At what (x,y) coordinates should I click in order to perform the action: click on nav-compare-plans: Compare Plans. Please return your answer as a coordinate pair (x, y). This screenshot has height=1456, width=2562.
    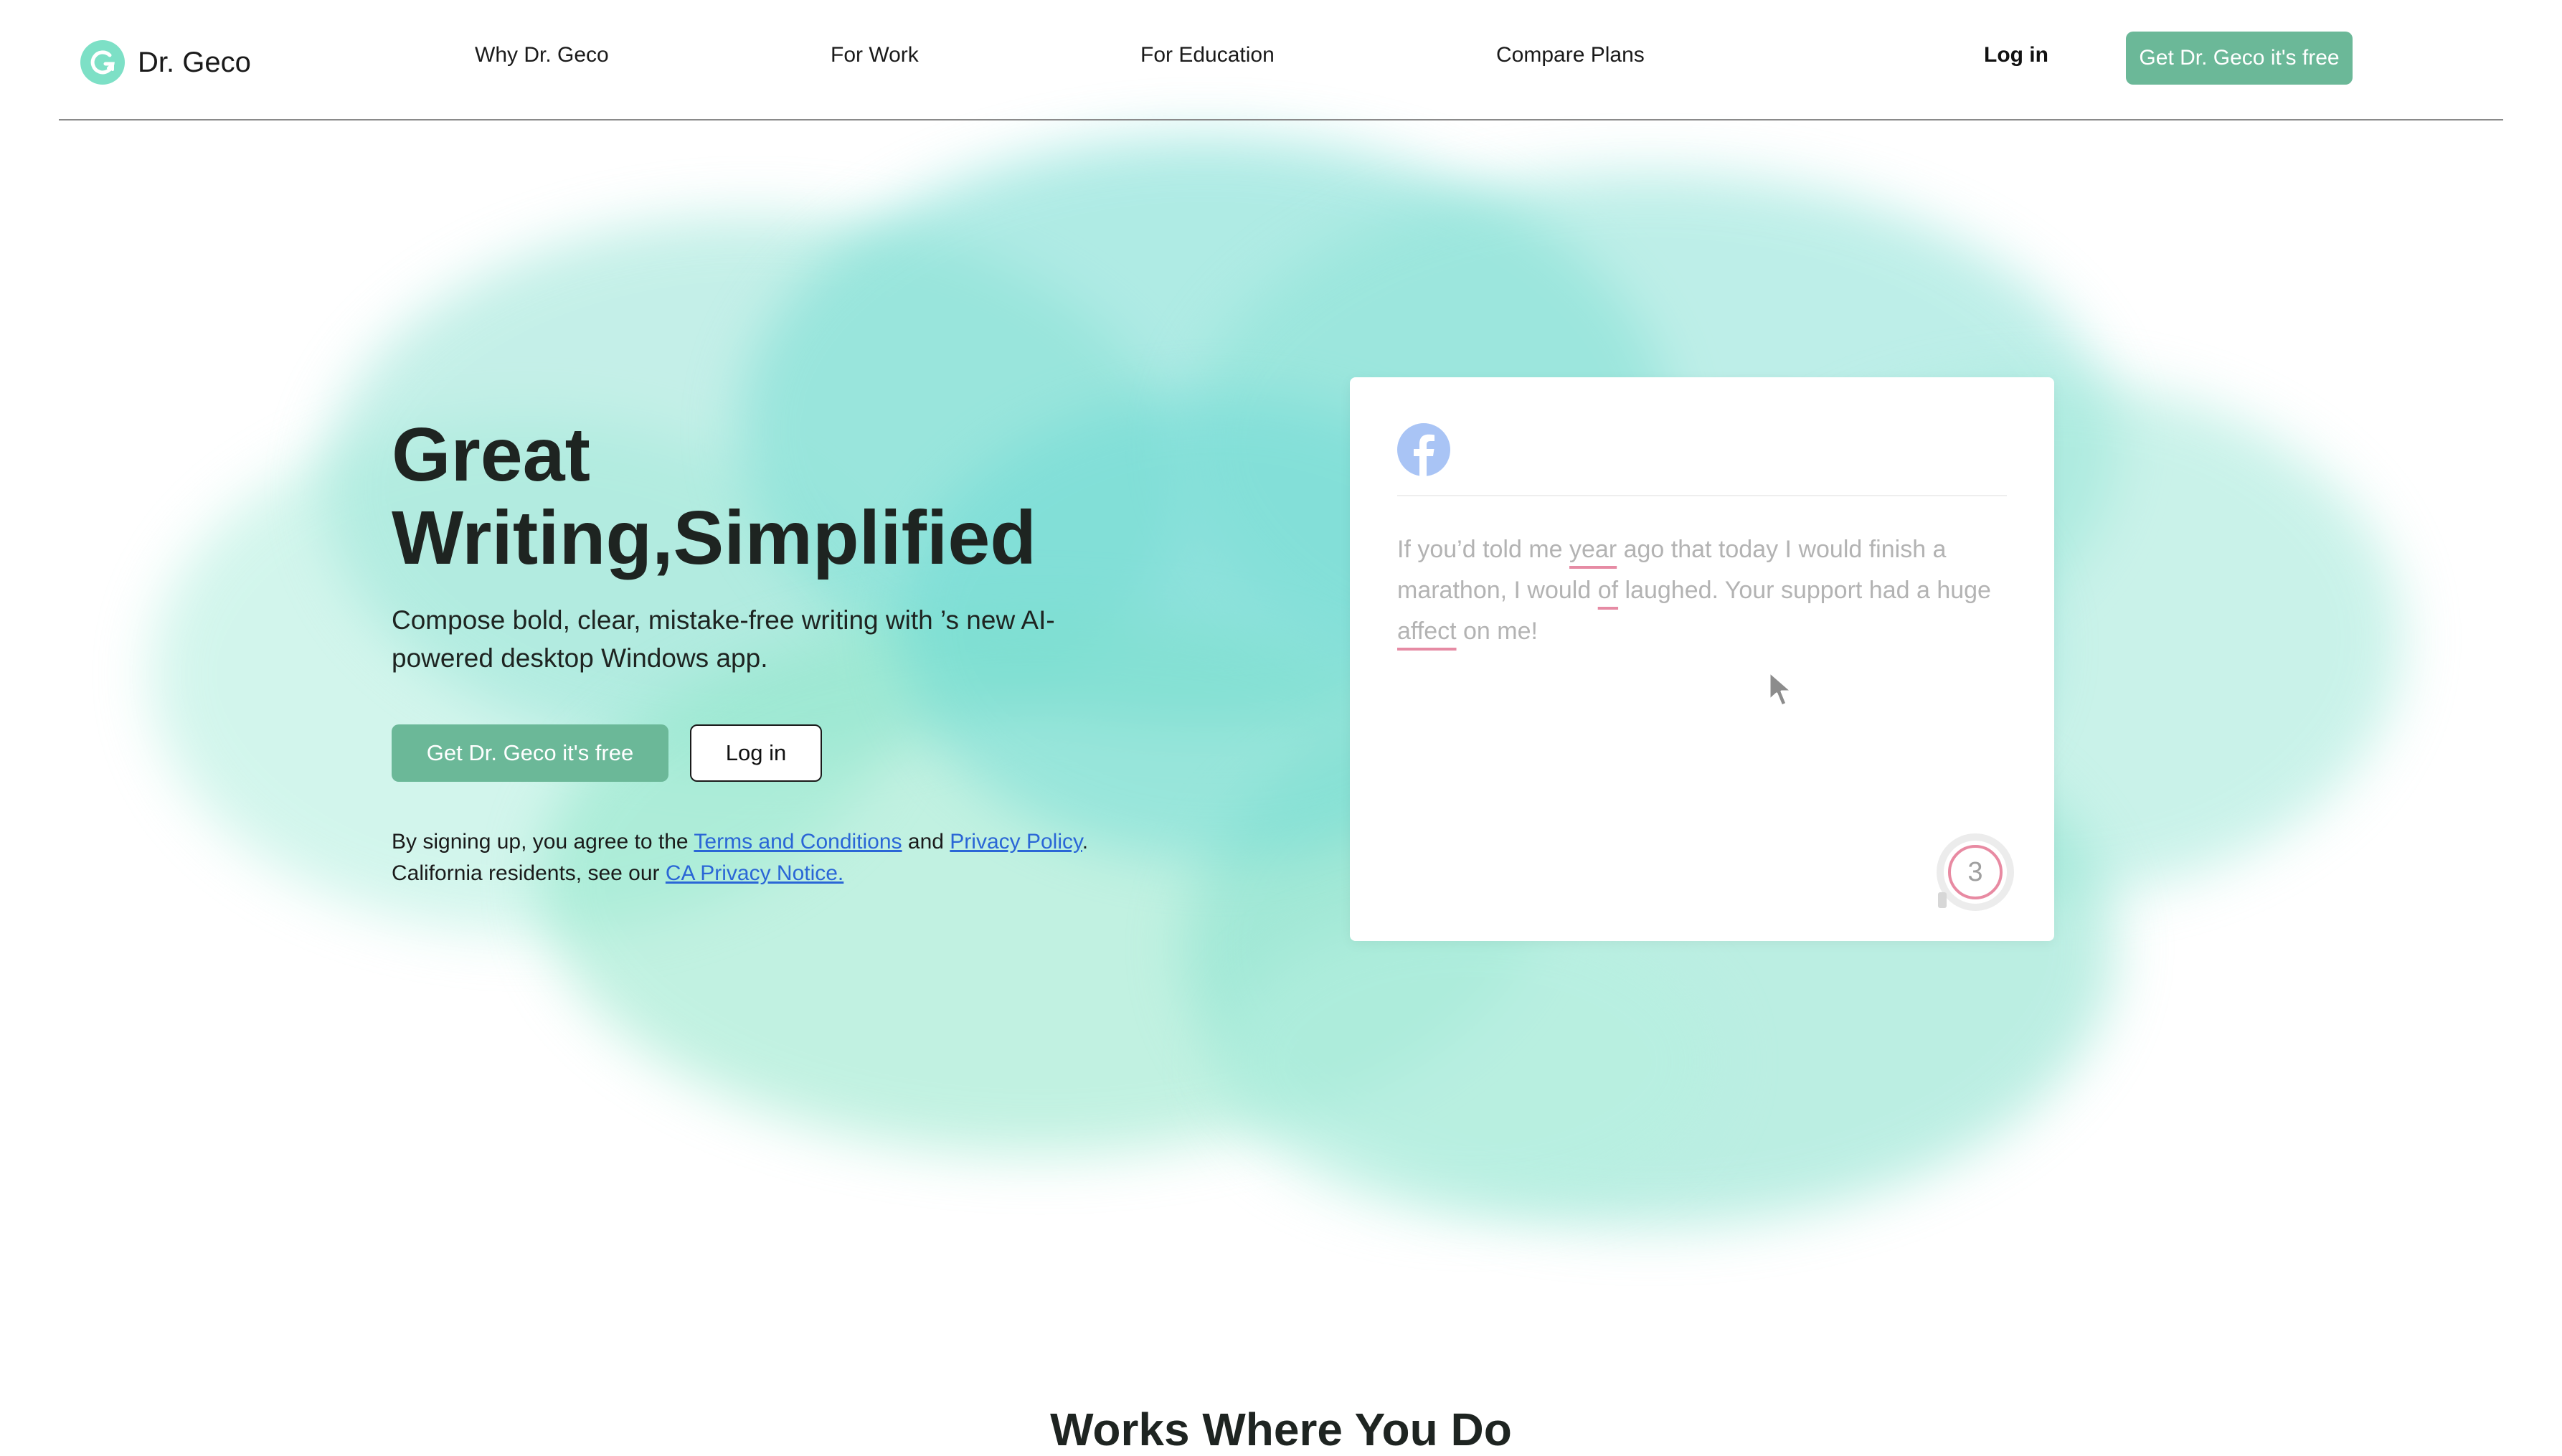
    Looking at the image, I should click on (1570, 55).